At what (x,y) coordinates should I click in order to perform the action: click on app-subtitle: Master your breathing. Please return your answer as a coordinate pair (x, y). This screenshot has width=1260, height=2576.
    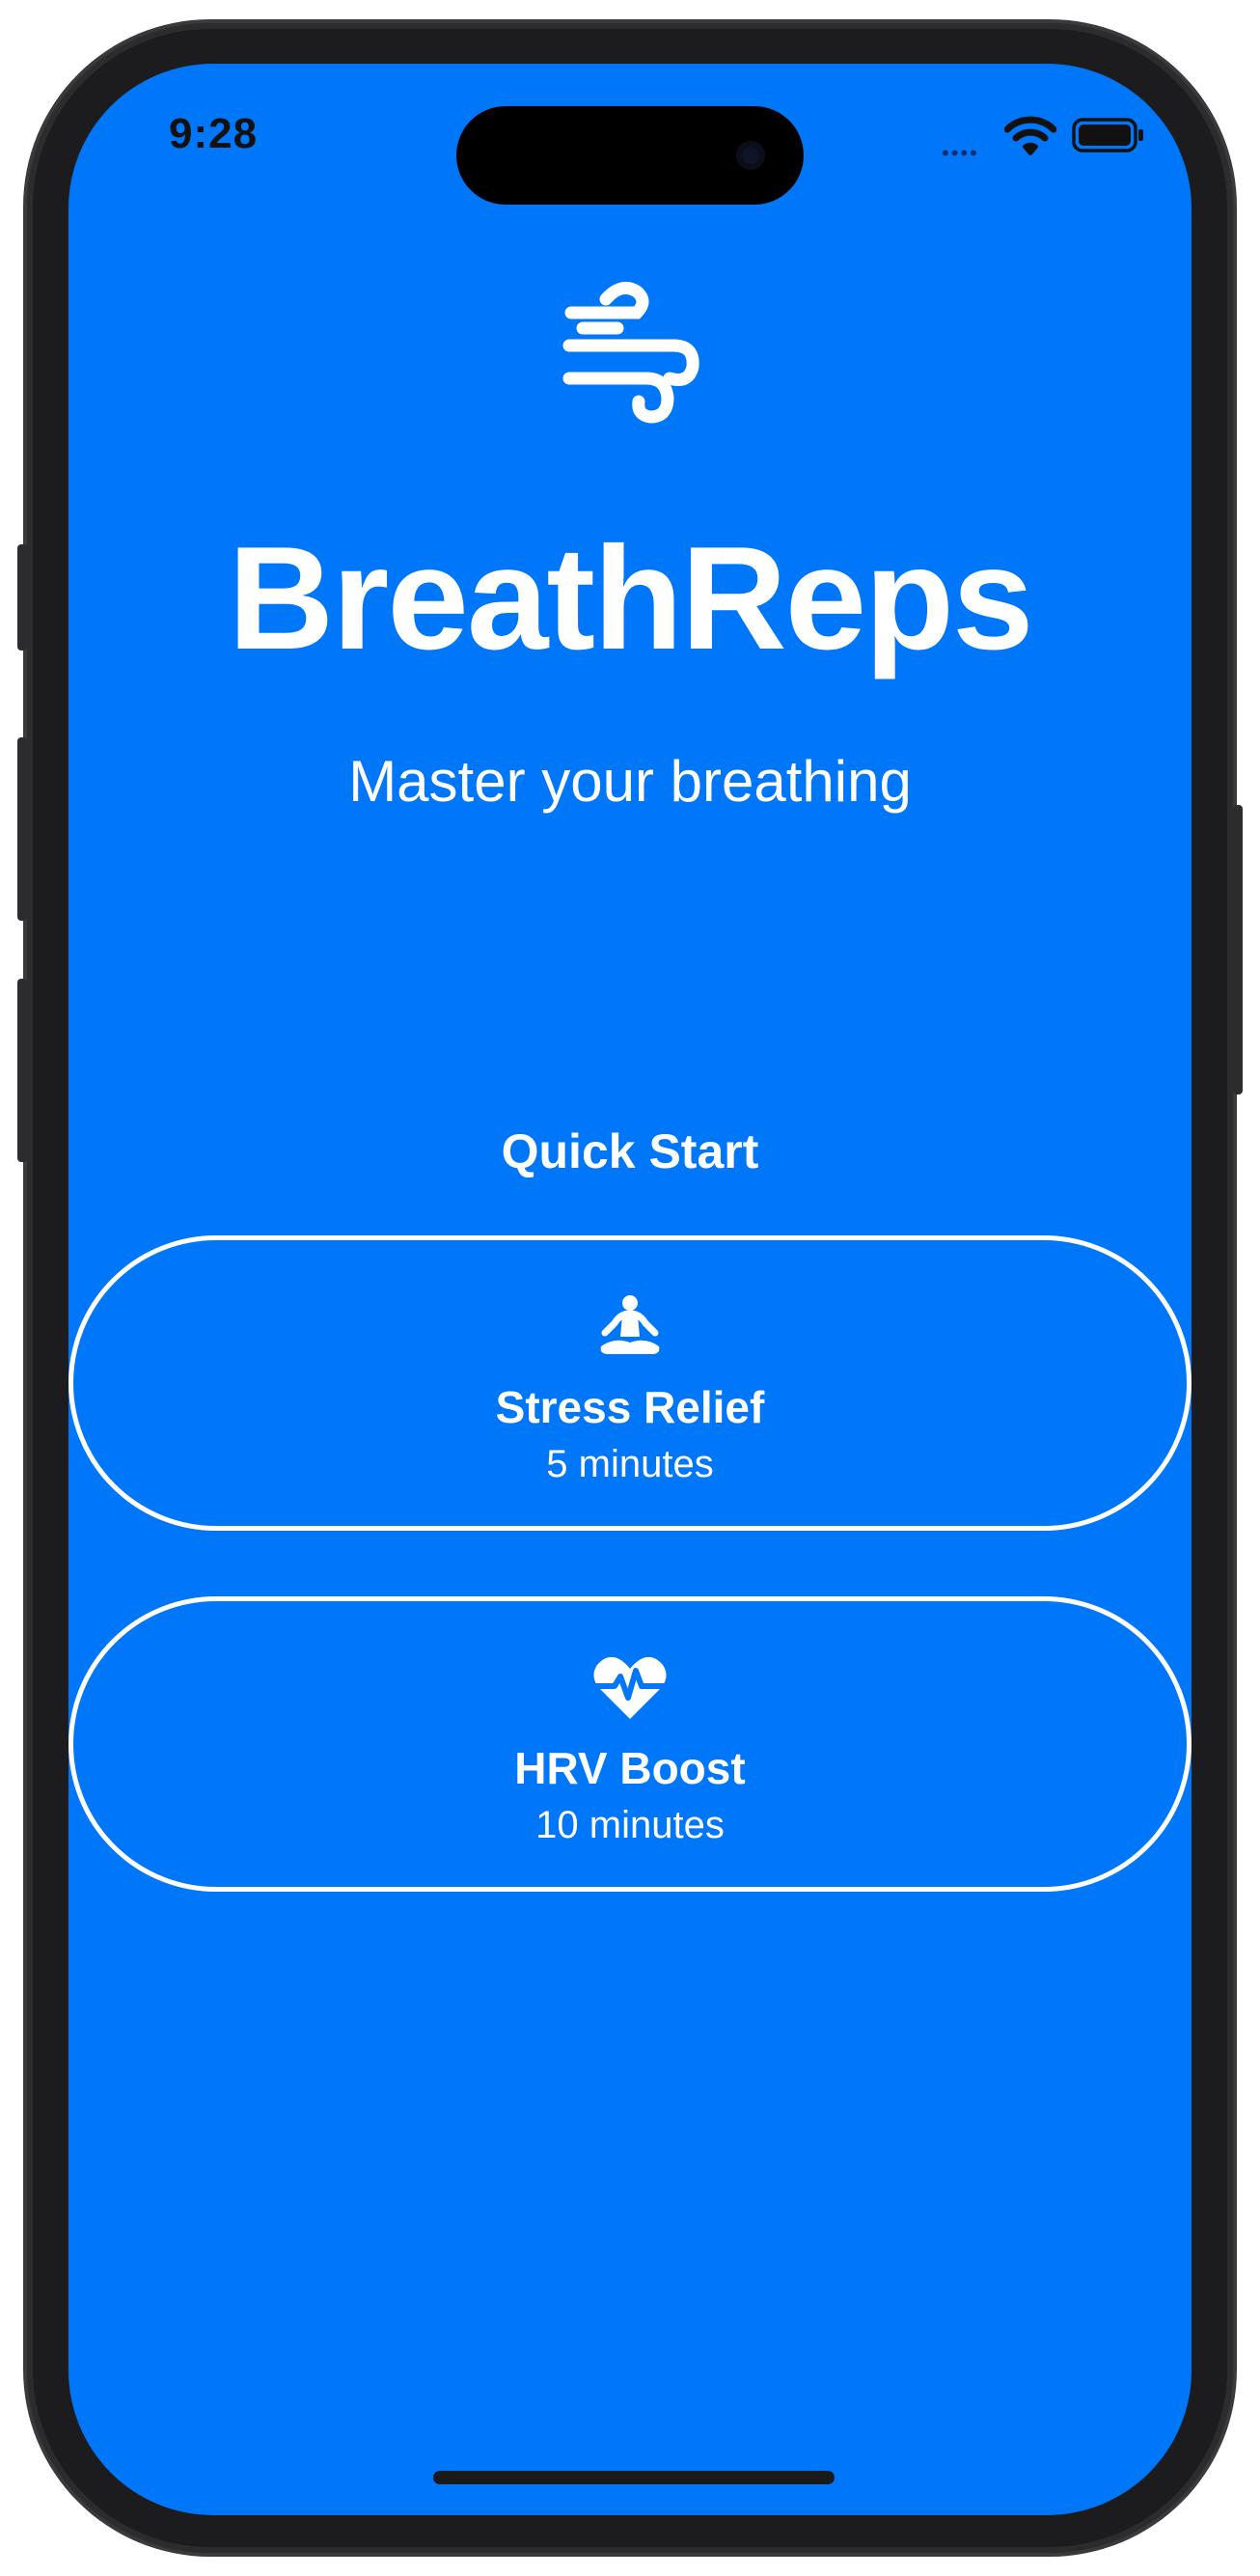
    Looking at the image, I should click on (630, 781).